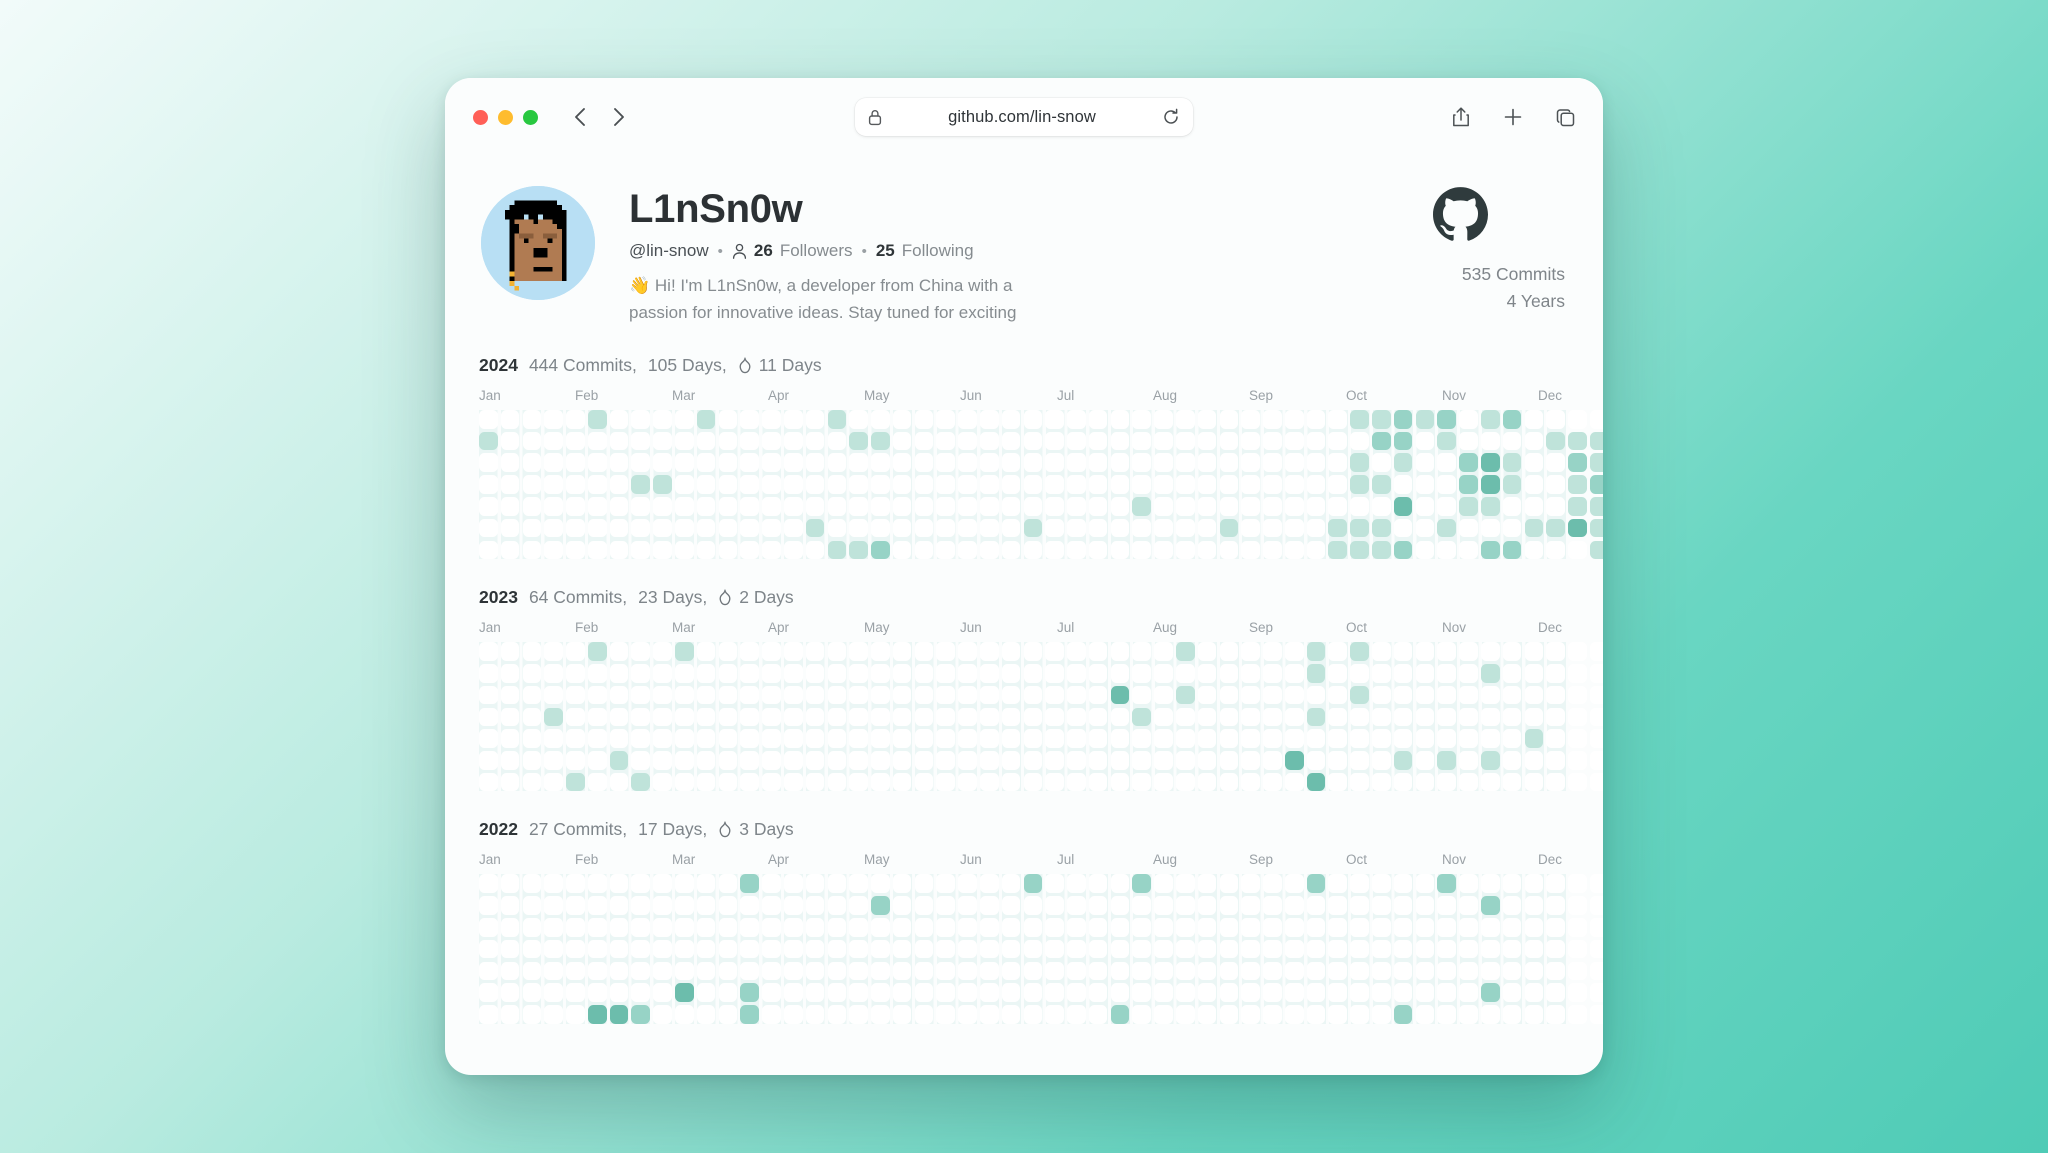  Describe the element at coordinates (579, 117) in the screenshot. I see `back-icon` at that location.